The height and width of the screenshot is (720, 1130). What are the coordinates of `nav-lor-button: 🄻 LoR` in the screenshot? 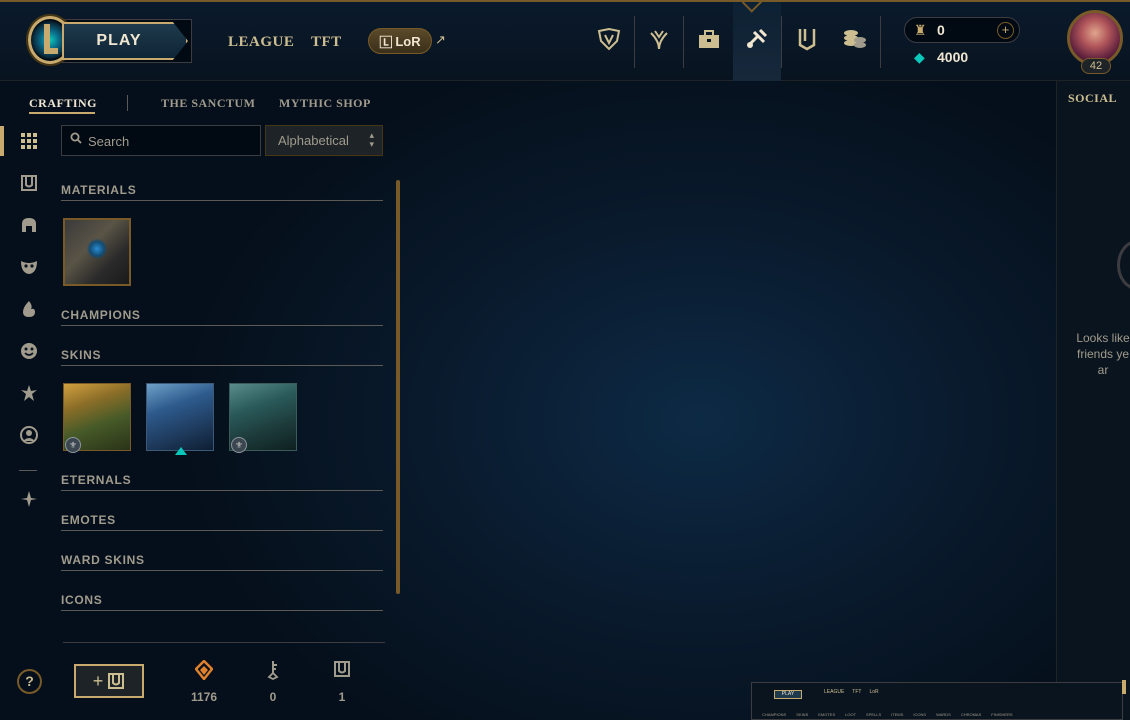 It's located at (400, 41).